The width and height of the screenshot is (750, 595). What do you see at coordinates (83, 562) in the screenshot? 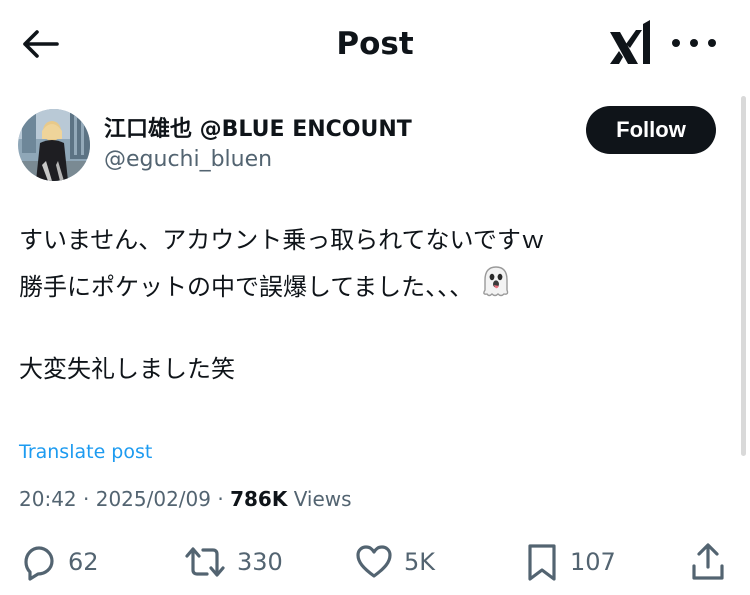
I see `reply-count: 62` at bounding box center [83, 562].